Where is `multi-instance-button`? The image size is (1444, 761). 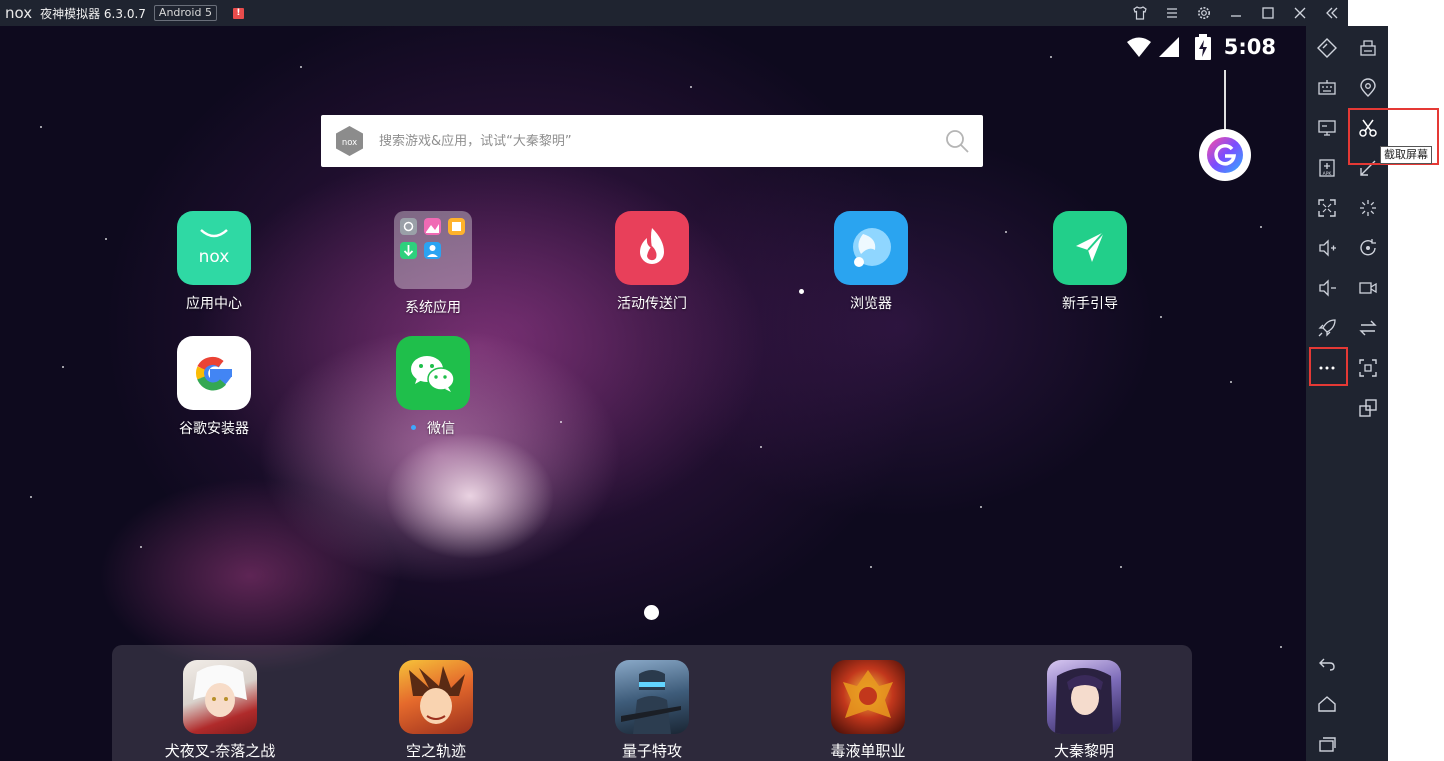
multi-instance-button is located at coordinates (1368, 408).